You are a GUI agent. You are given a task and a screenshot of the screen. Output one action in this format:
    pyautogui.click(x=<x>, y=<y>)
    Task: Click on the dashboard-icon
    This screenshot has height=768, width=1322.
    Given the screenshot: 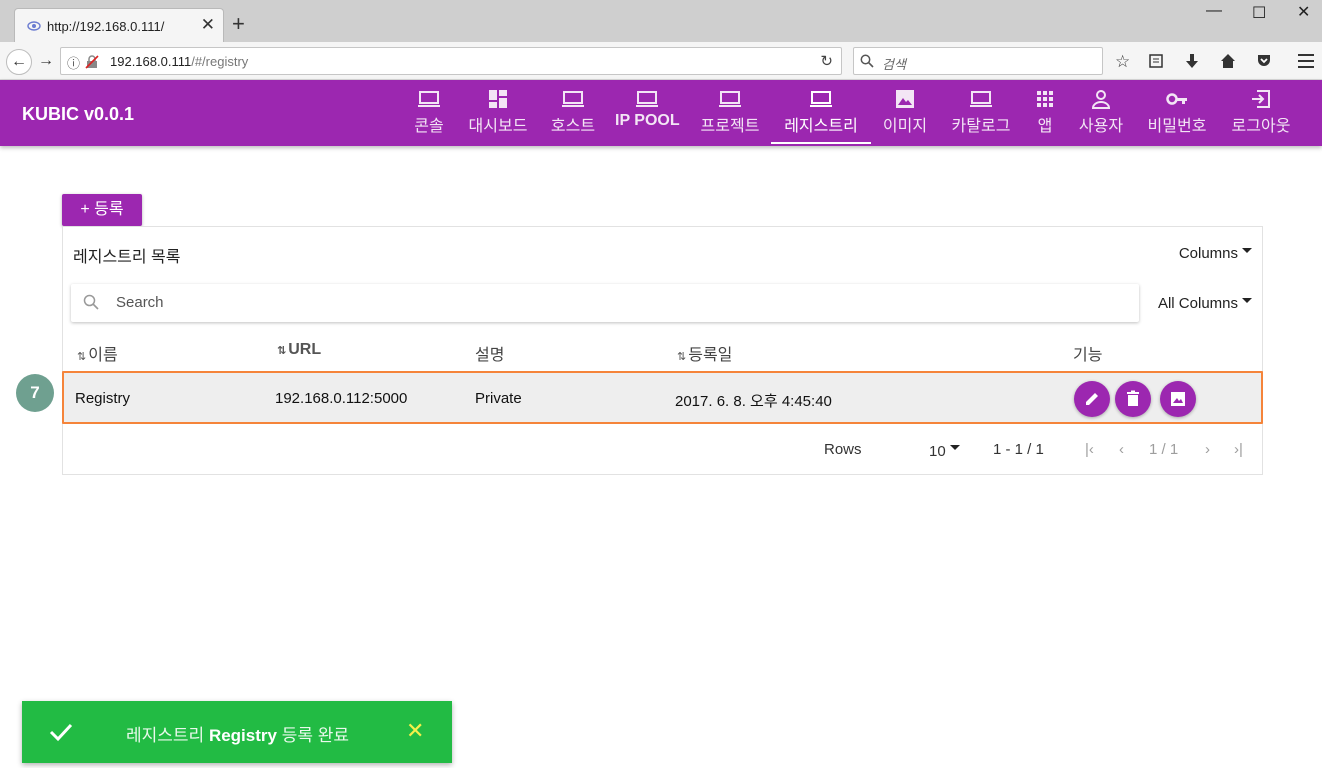 What is the action you would take?
    pyautogui.click(x=498, y=99)
    